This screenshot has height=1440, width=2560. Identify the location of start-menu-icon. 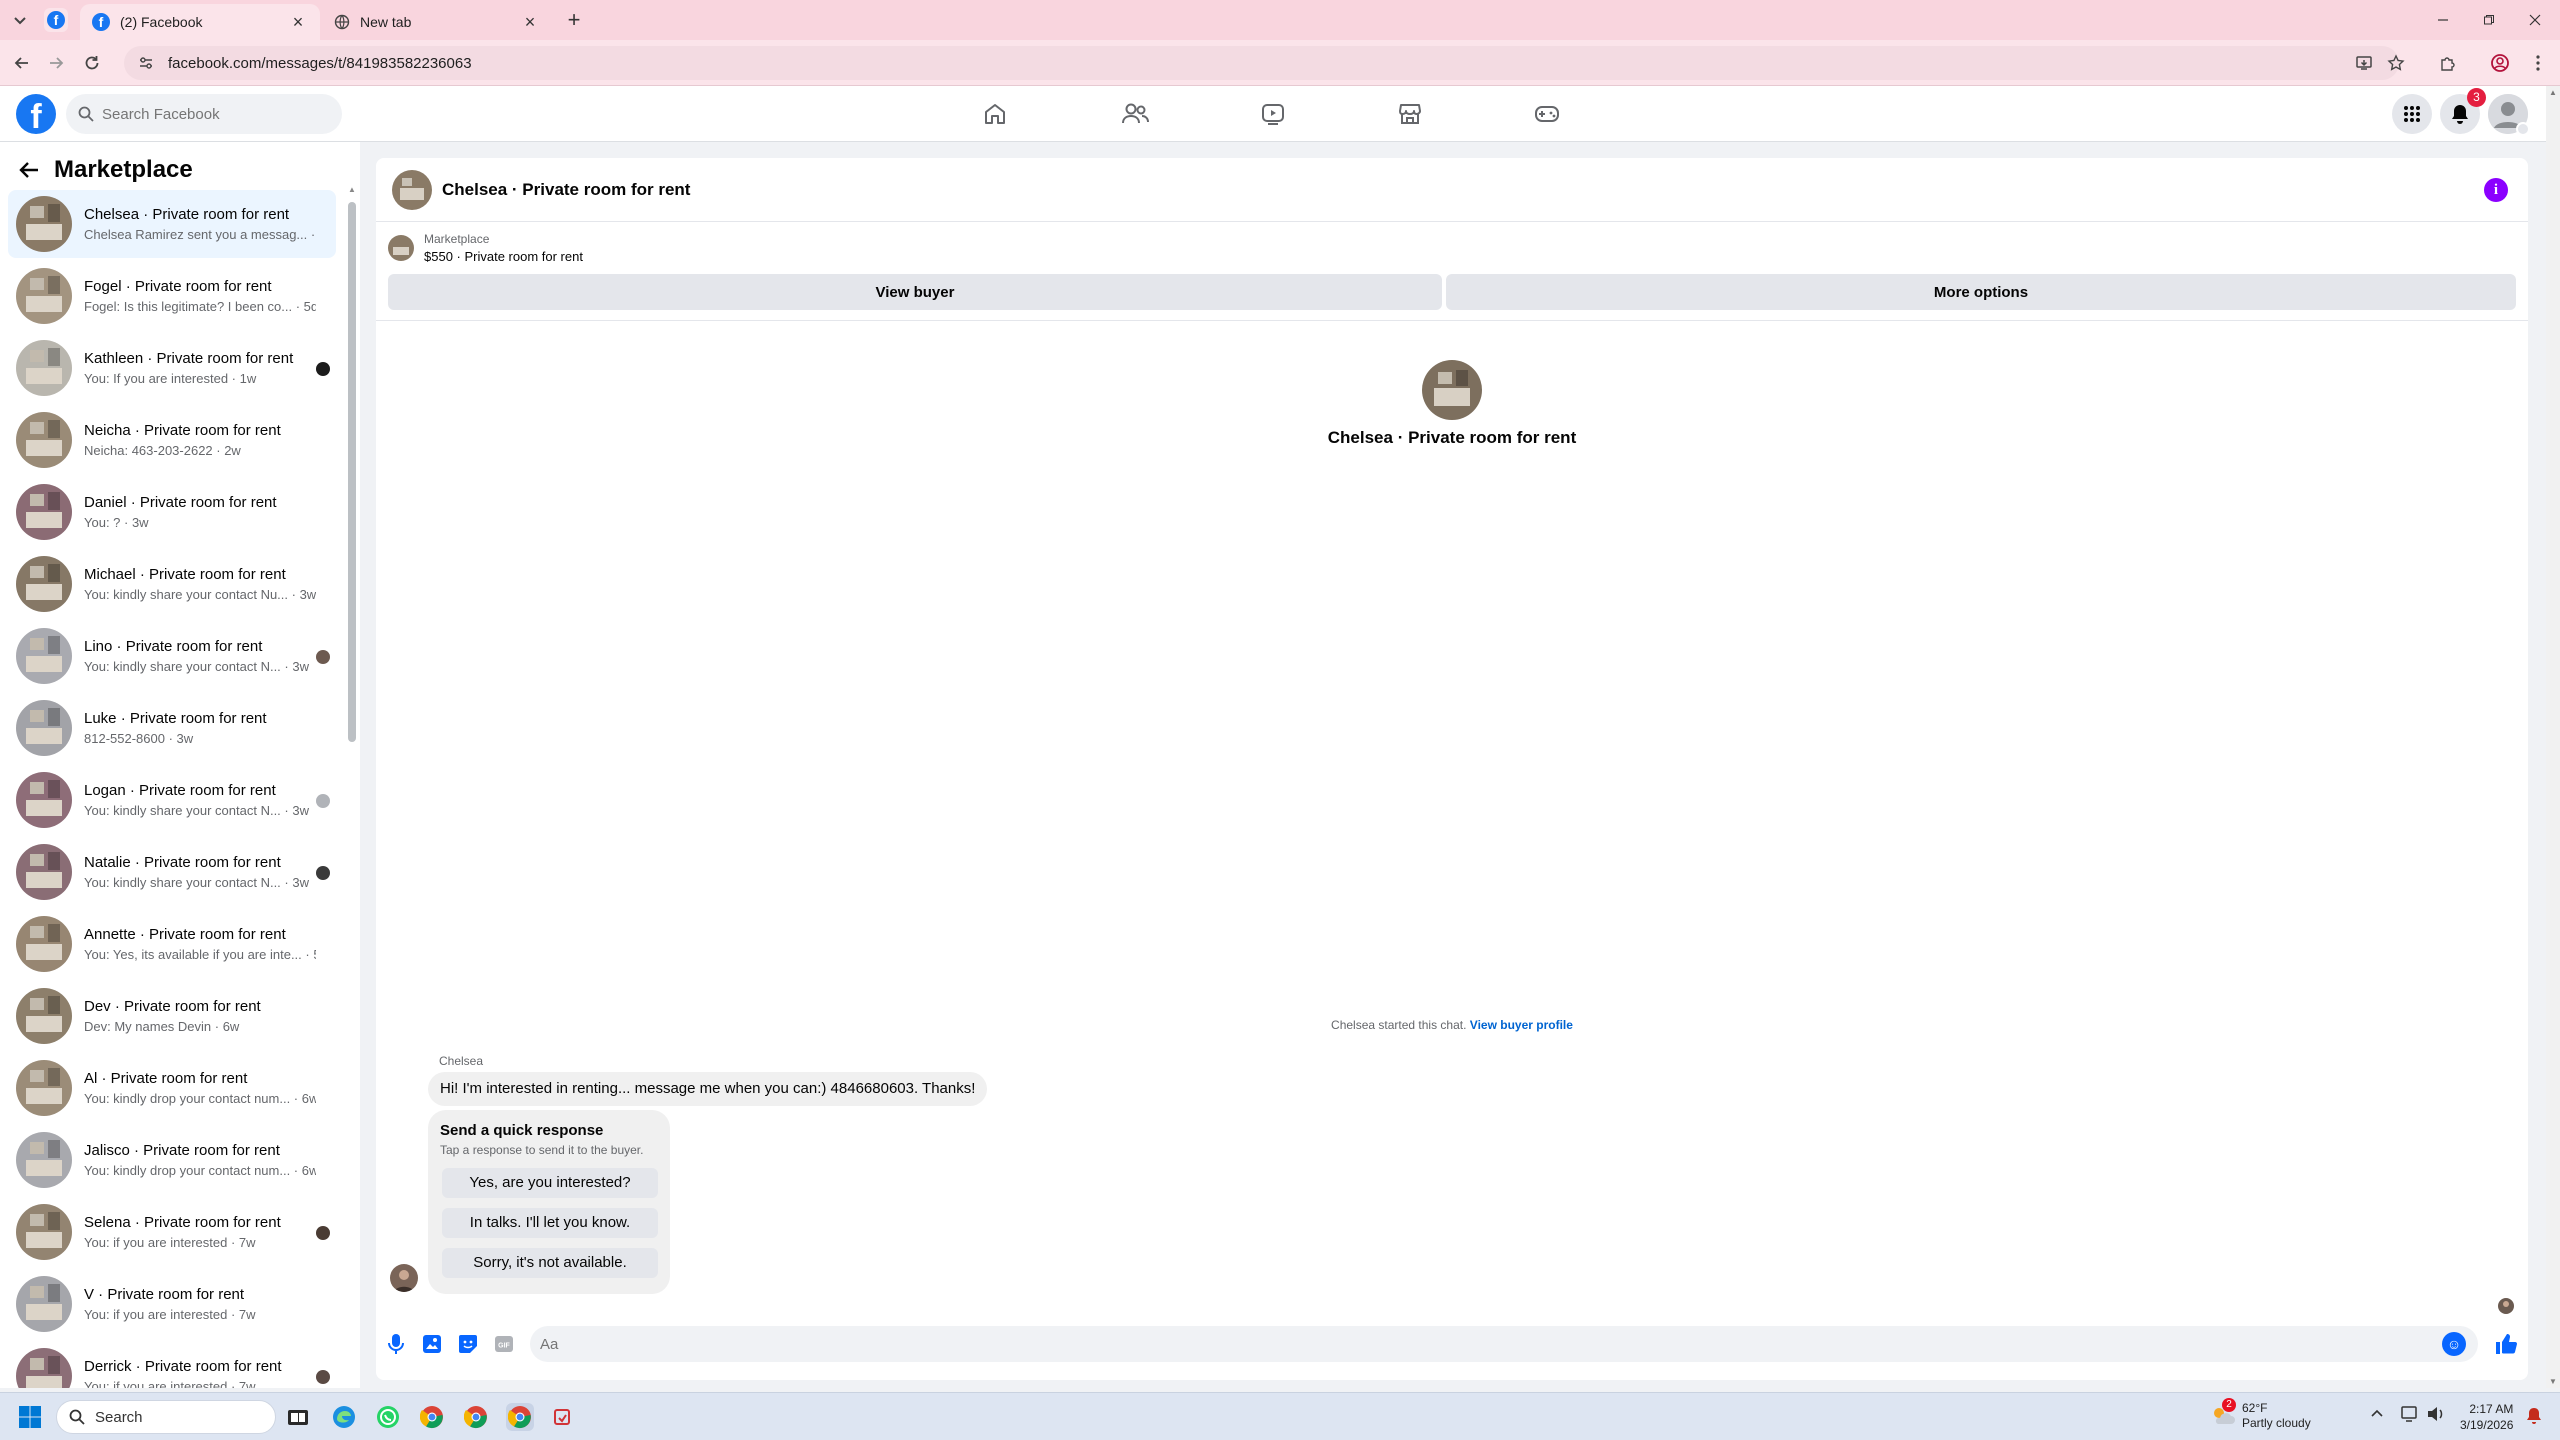
(30, 1417).